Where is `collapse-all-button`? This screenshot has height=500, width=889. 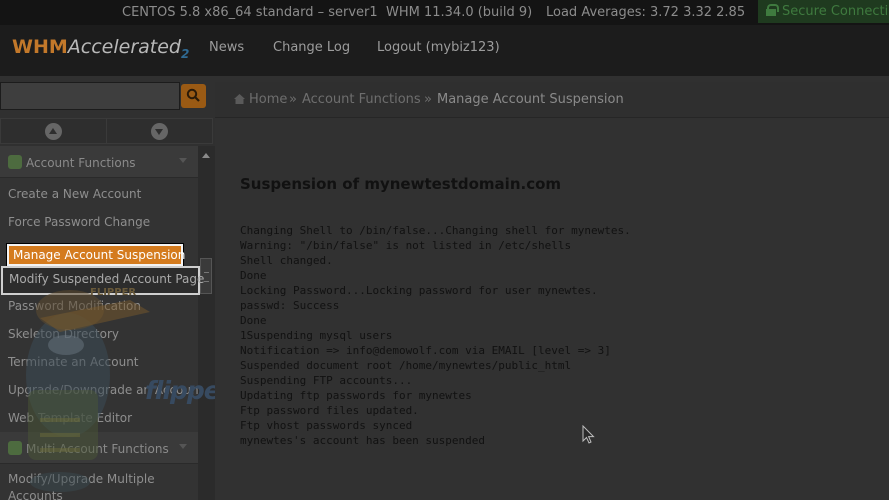 collapse-all-button is located at coordinates (53, 131).